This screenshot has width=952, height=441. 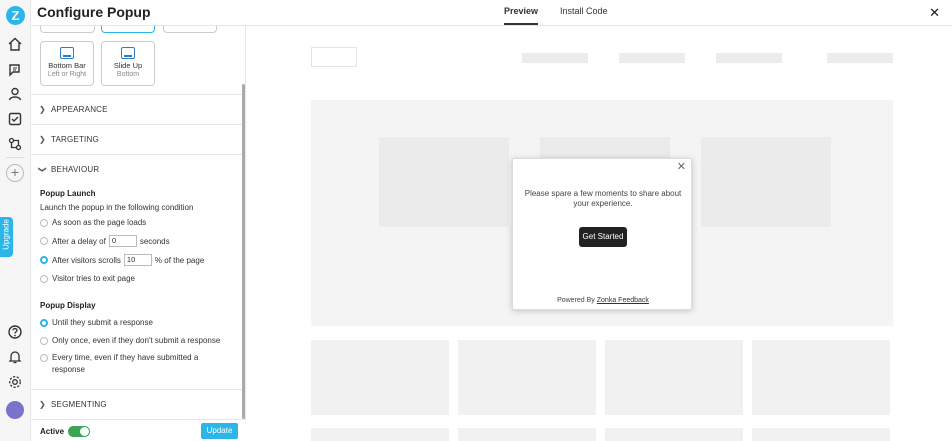 What do you see at coordinates (15, 410) in the screenshot?
I see `avatar` at bounding box center [15, 410].